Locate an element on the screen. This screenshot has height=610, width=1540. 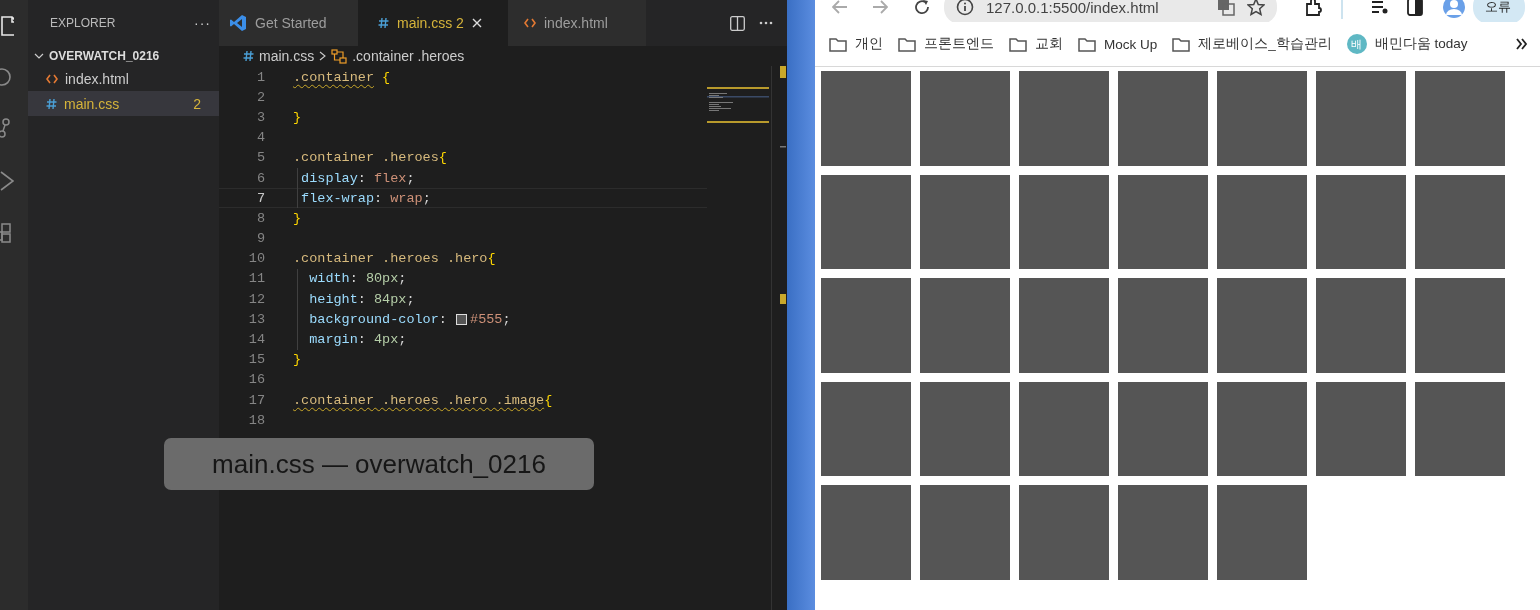
translate-icon is located at coordinates (1226, 8).